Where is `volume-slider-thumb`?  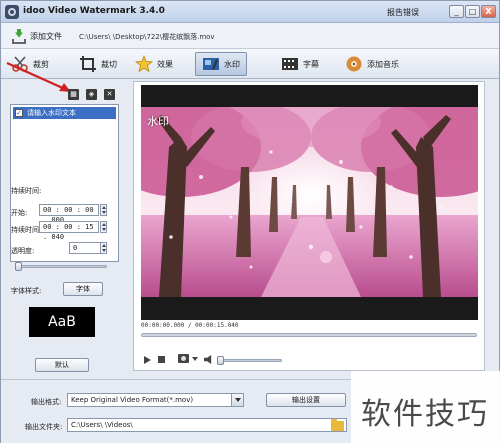 volume-slider-thumb is located at coordinates (220, 360).